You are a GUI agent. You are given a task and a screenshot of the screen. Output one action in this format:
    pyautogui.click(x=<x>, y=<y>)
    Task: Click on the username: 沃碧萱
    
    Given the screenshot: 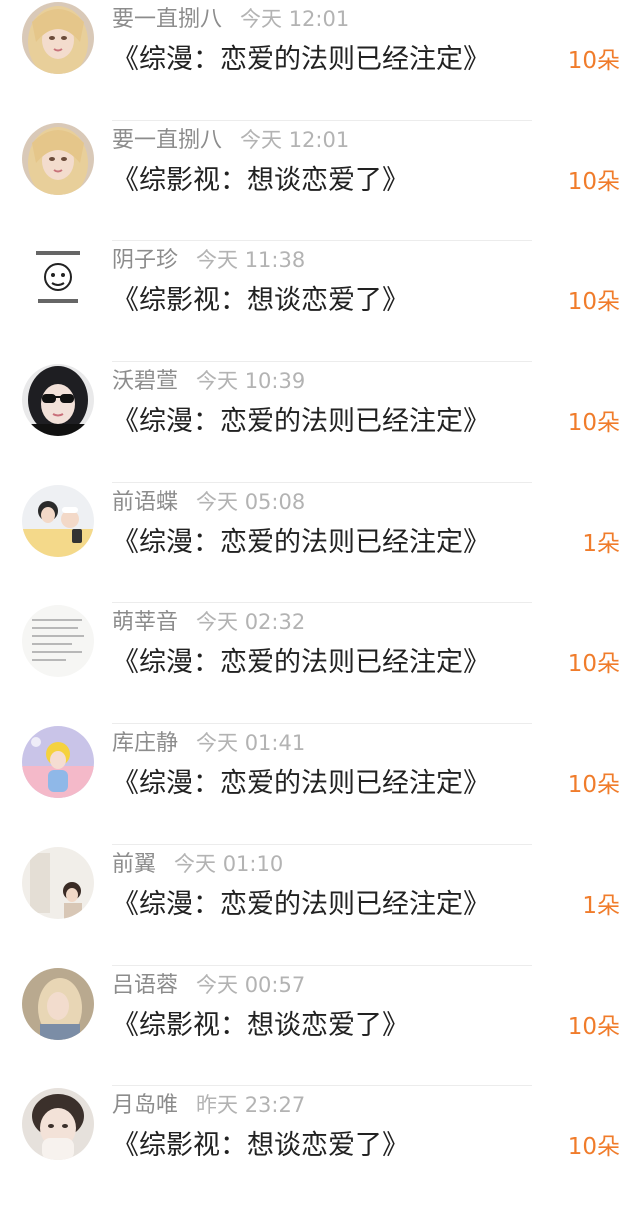 What is the action you would take?
    pyautogui.click(x=145, y=381)
    